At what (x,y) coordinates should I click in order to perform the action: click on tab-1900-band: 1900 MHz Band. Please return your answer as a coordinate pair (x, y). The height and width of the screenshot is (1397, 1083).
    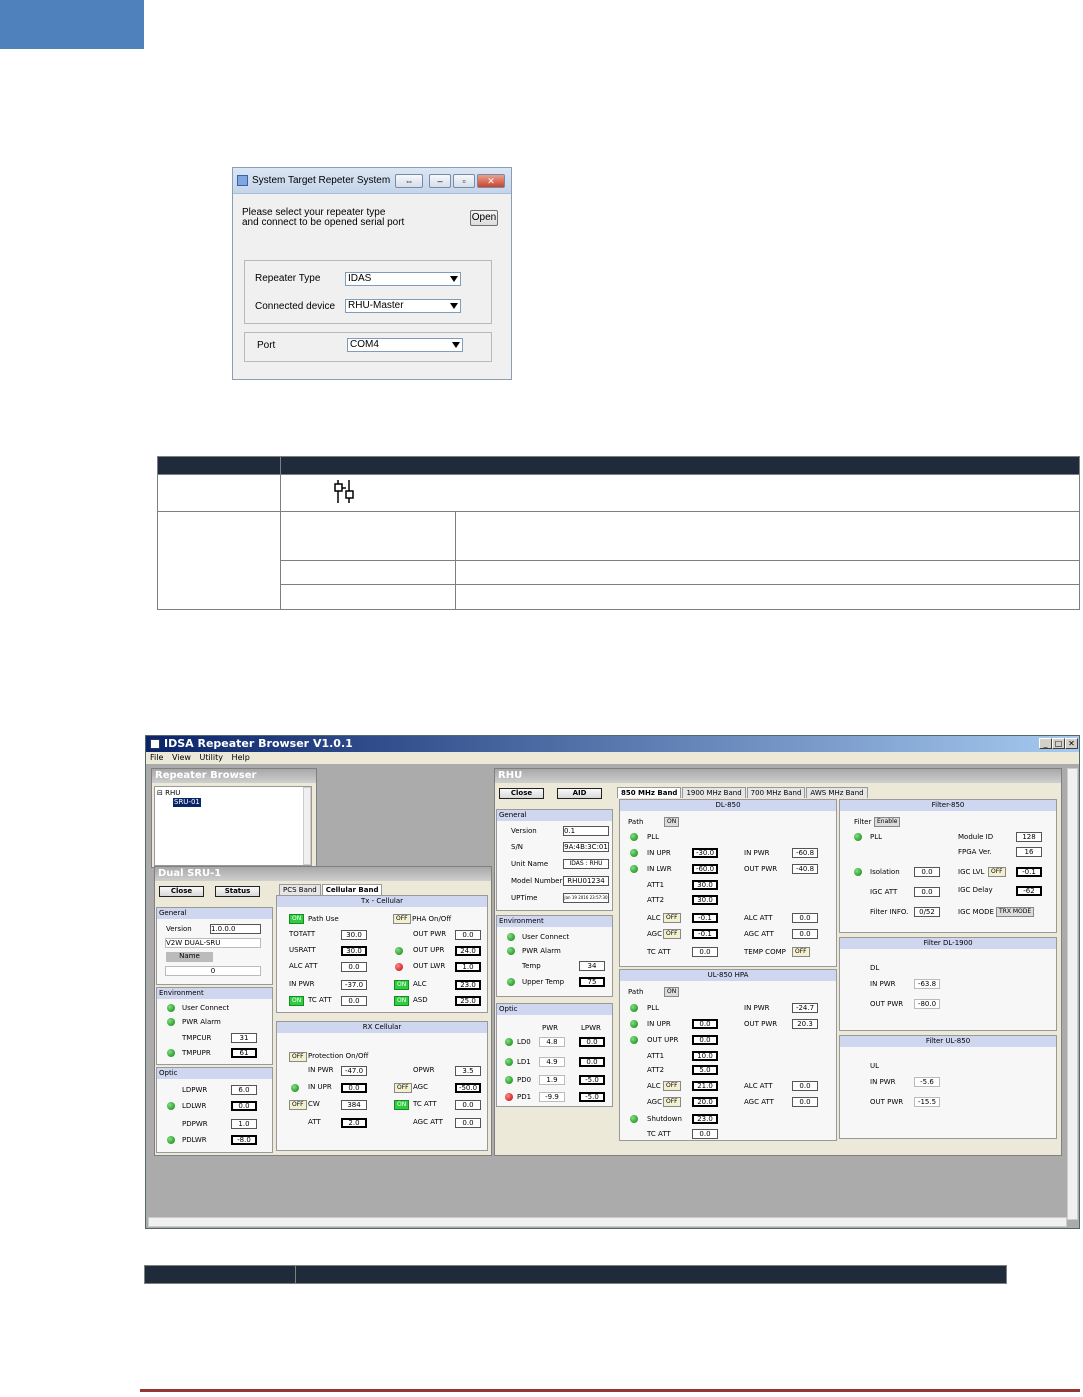
    Looking at the image, I should click on (714, 792).